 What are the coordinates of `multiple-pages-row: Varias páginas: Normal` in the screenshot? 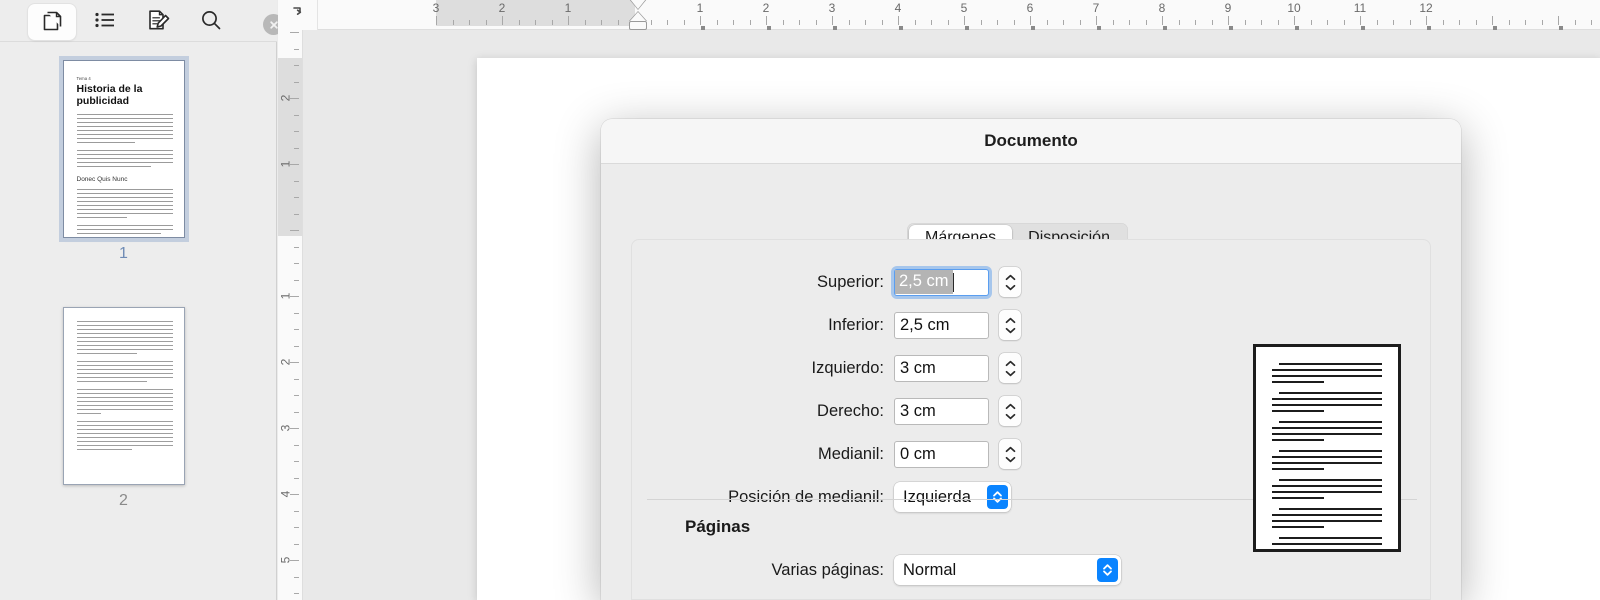 It's located at (1031, 570).